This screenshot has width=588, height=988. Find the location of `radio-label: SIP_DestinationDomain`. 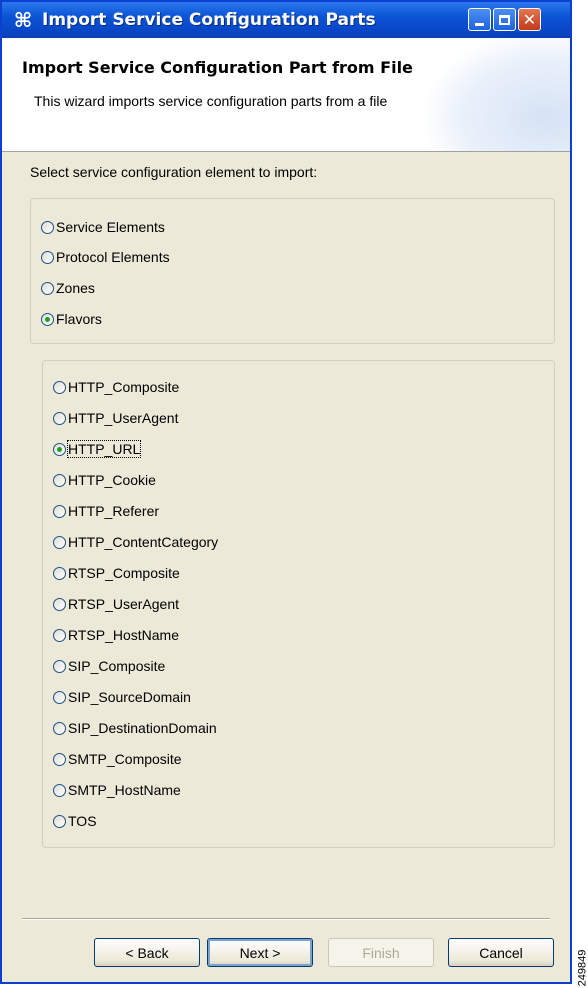

radio-label: SIP_DestinationDomain is located at coordinates (142, 728).